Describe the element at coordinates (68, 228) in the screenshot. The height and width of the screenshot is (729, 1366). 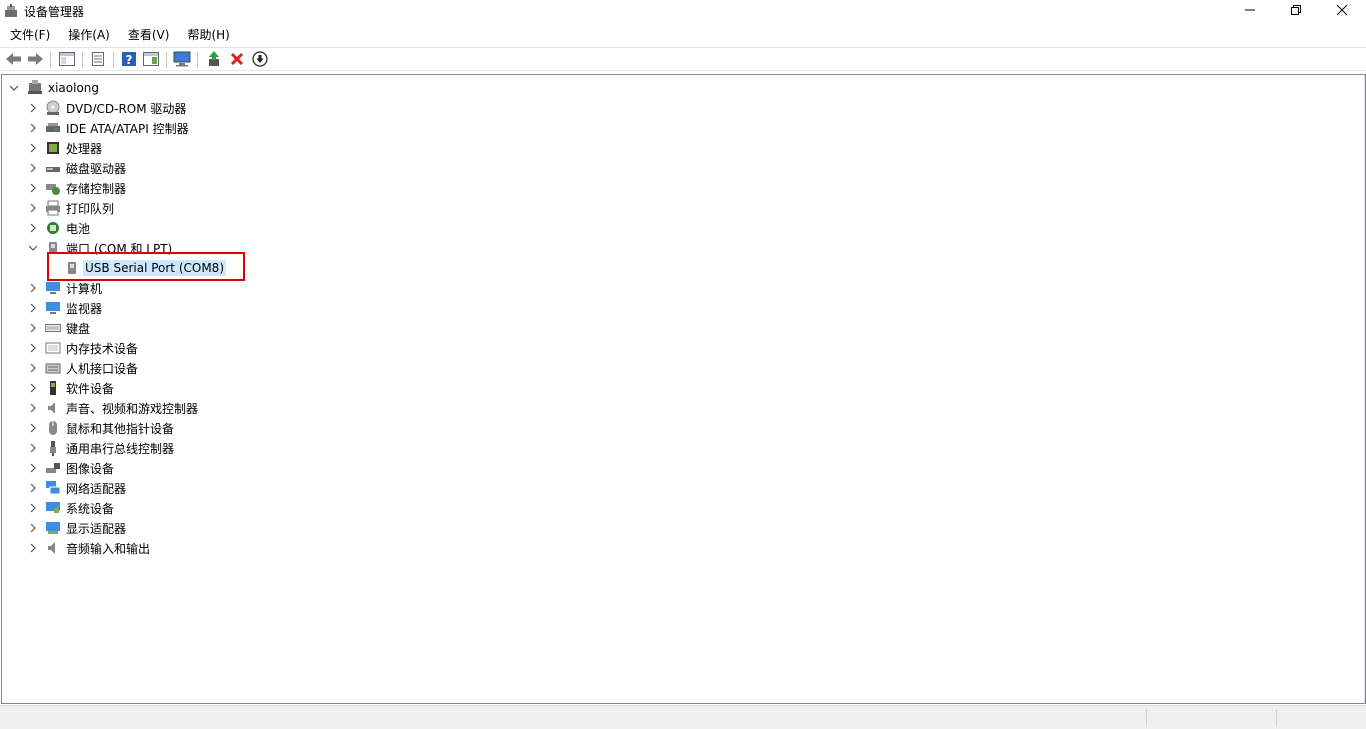
I see `tree-category: 电池` at that location.